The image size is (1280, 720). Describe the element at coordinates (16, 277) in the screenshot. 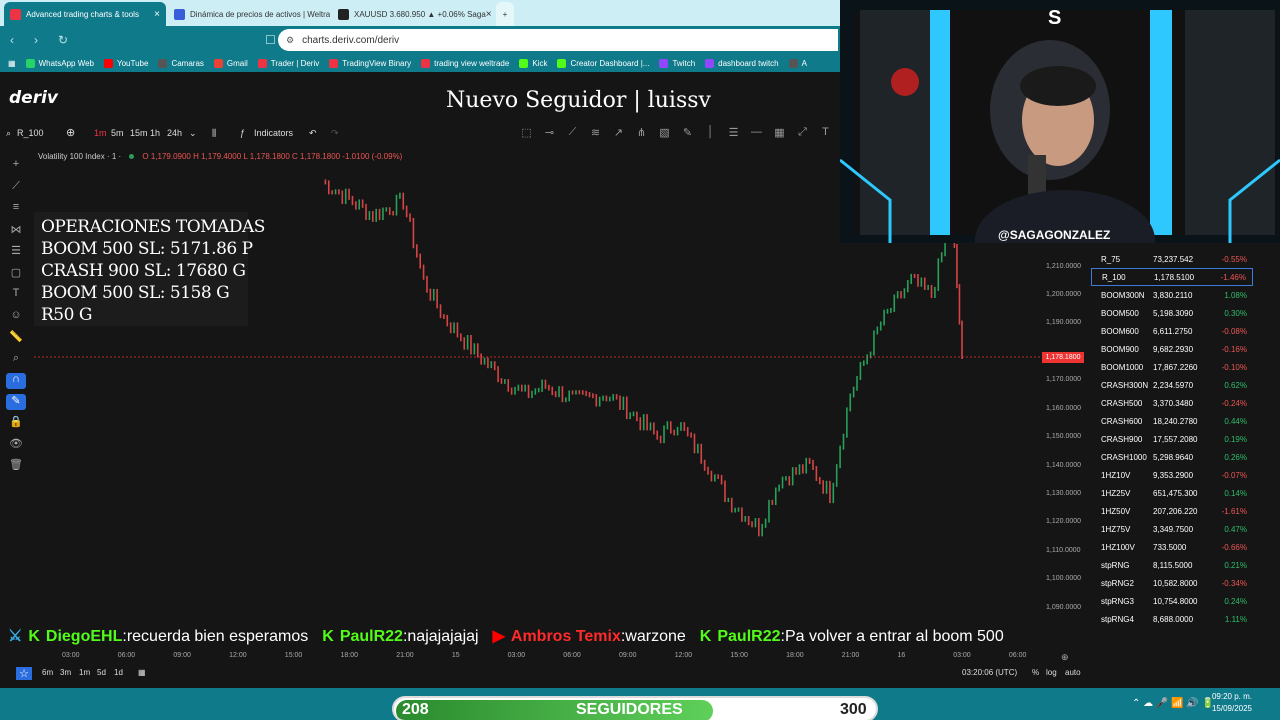

I see `rect-icon: ▢` at that location.